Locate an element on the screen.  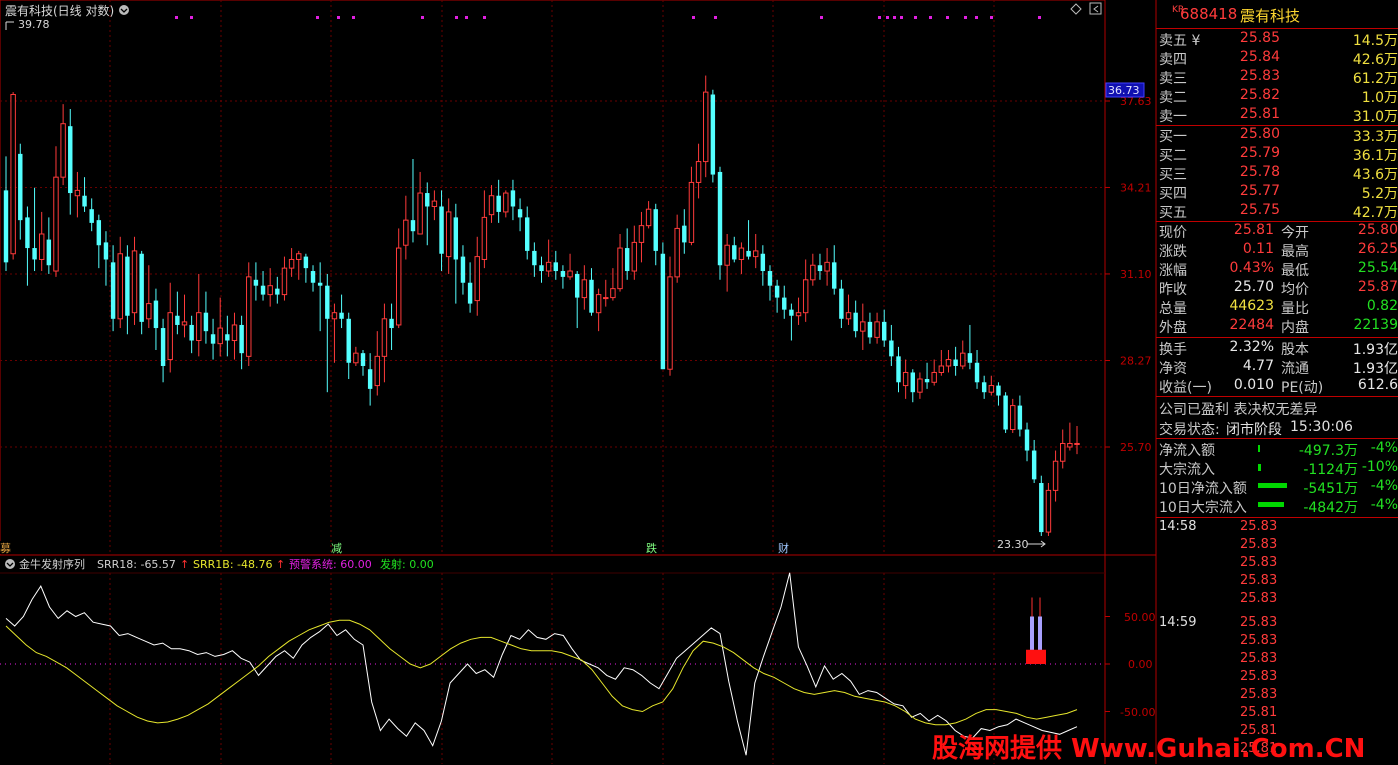
diamond-icon is located at coordinates (1076, 9).